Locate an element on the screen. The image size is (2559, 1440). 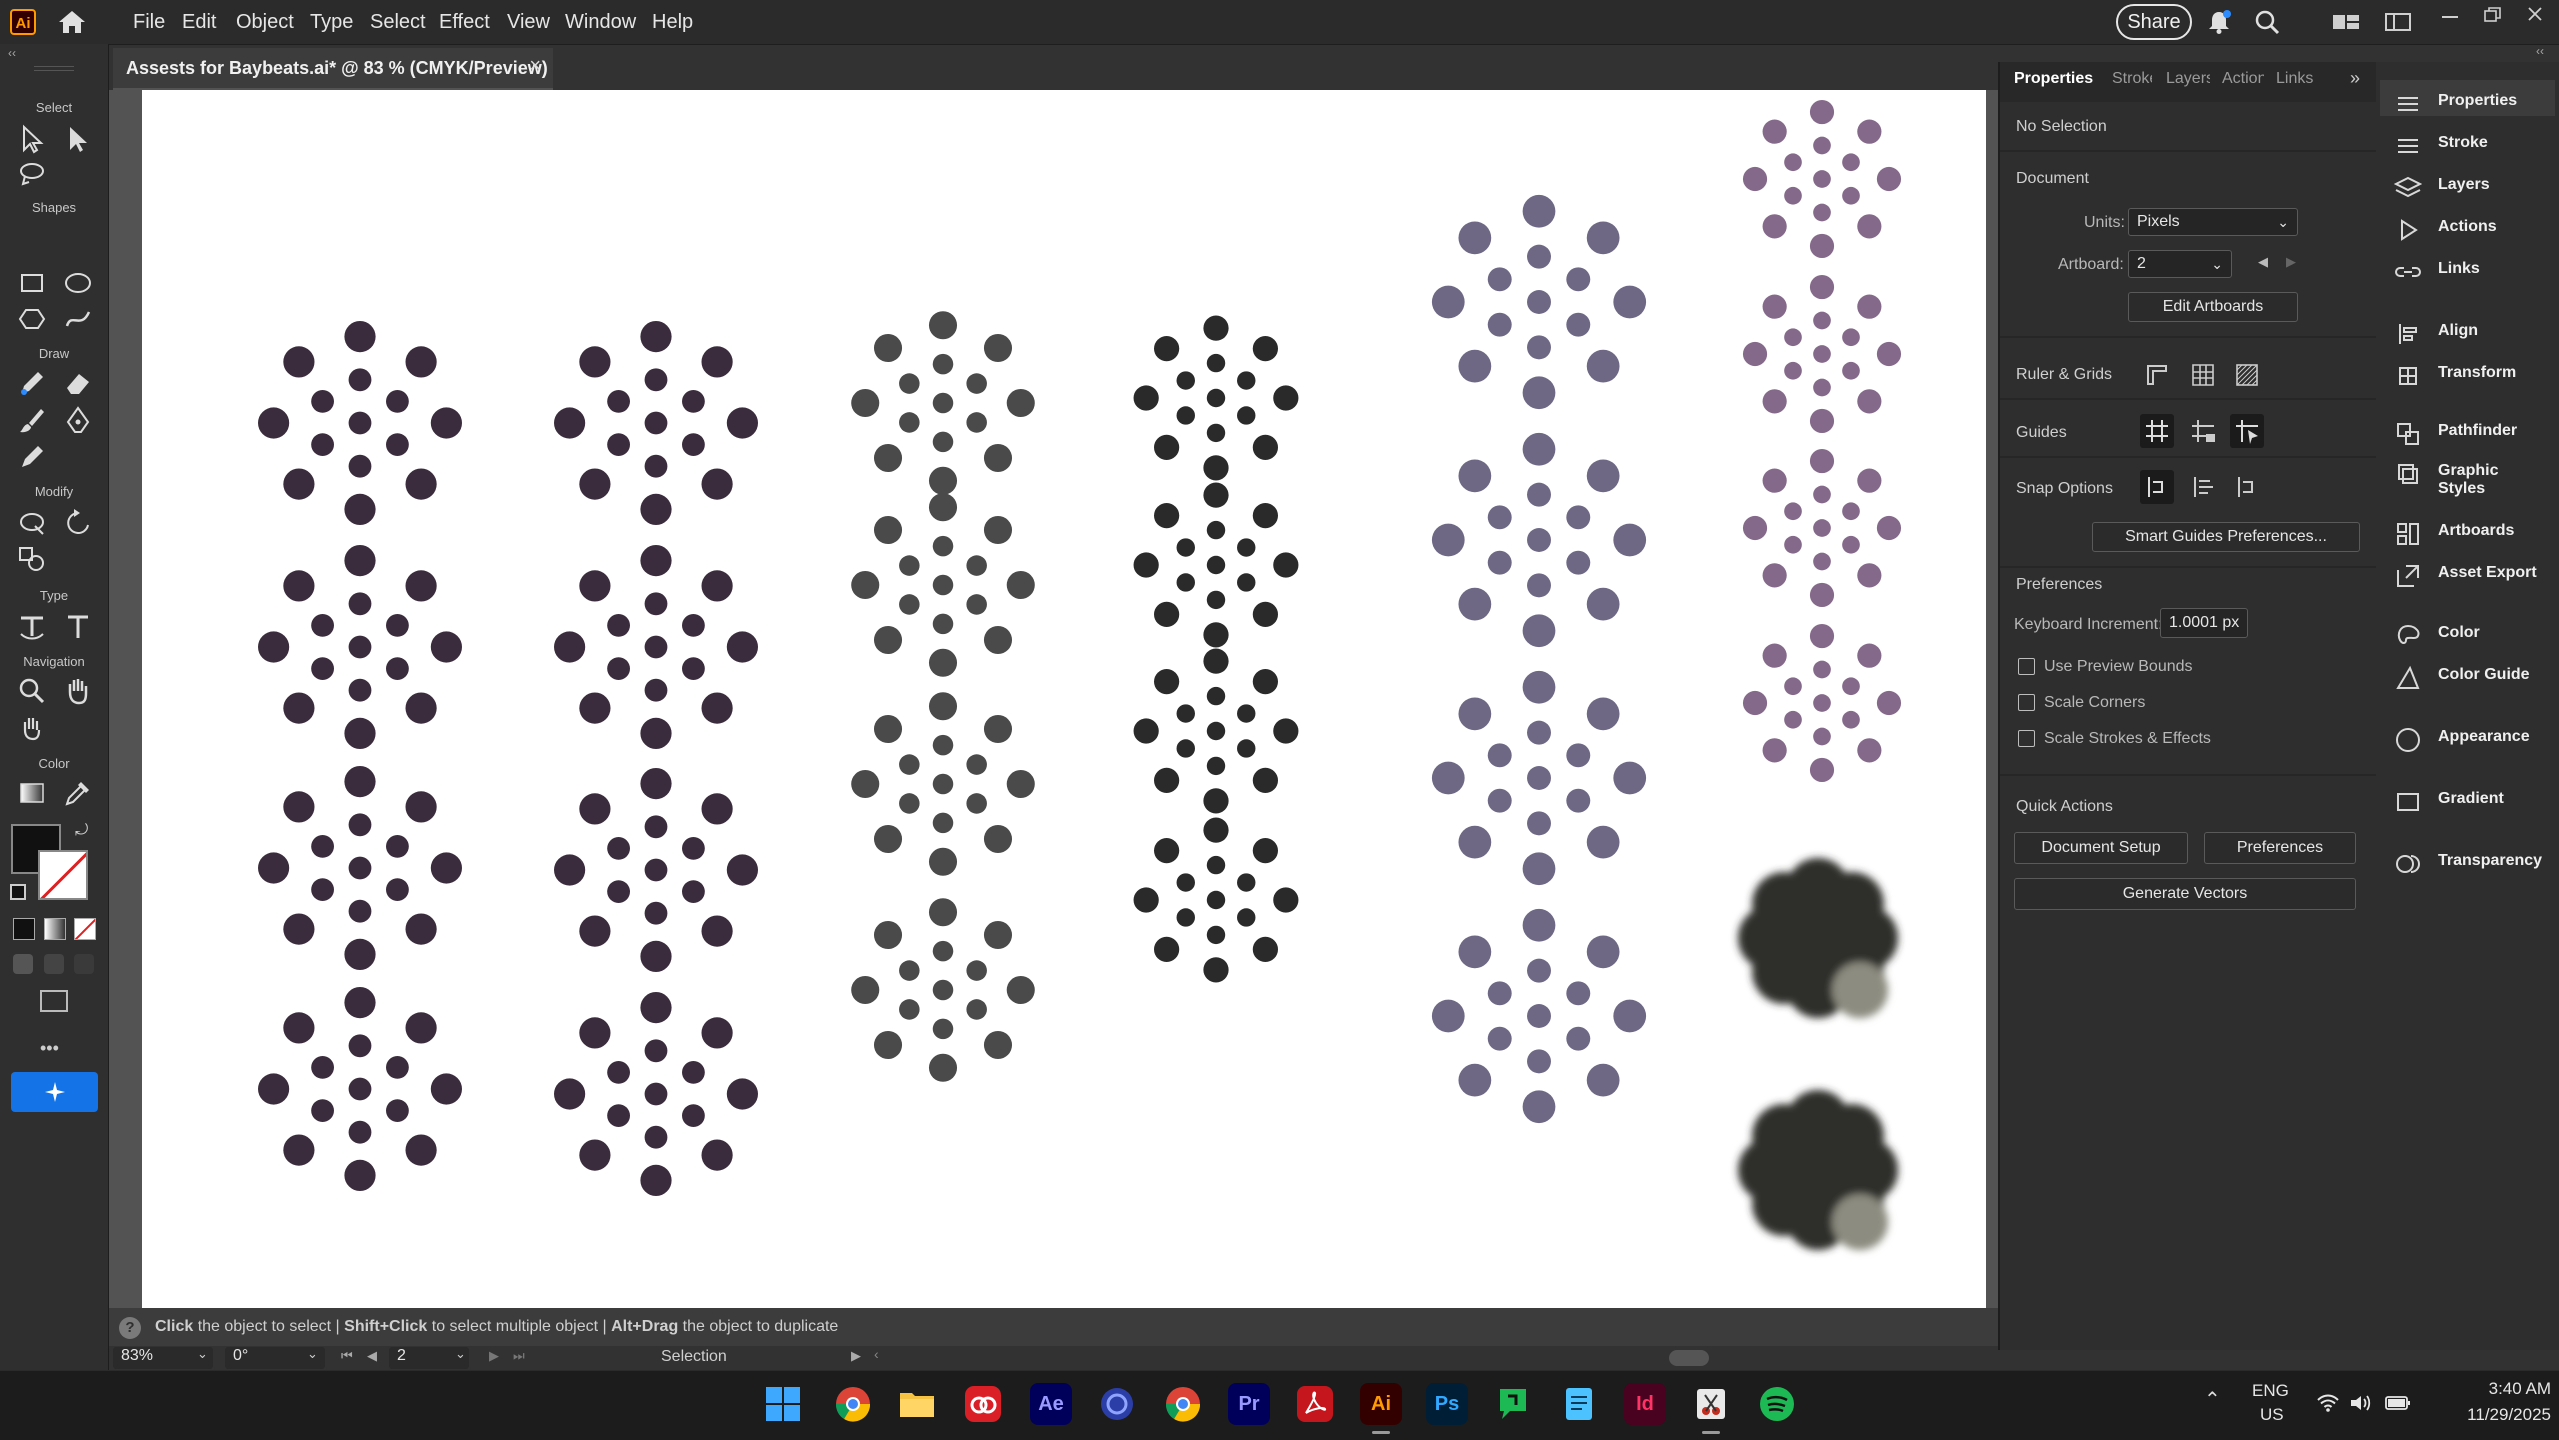
volume-icon is located at coordinates (2360, 1403).